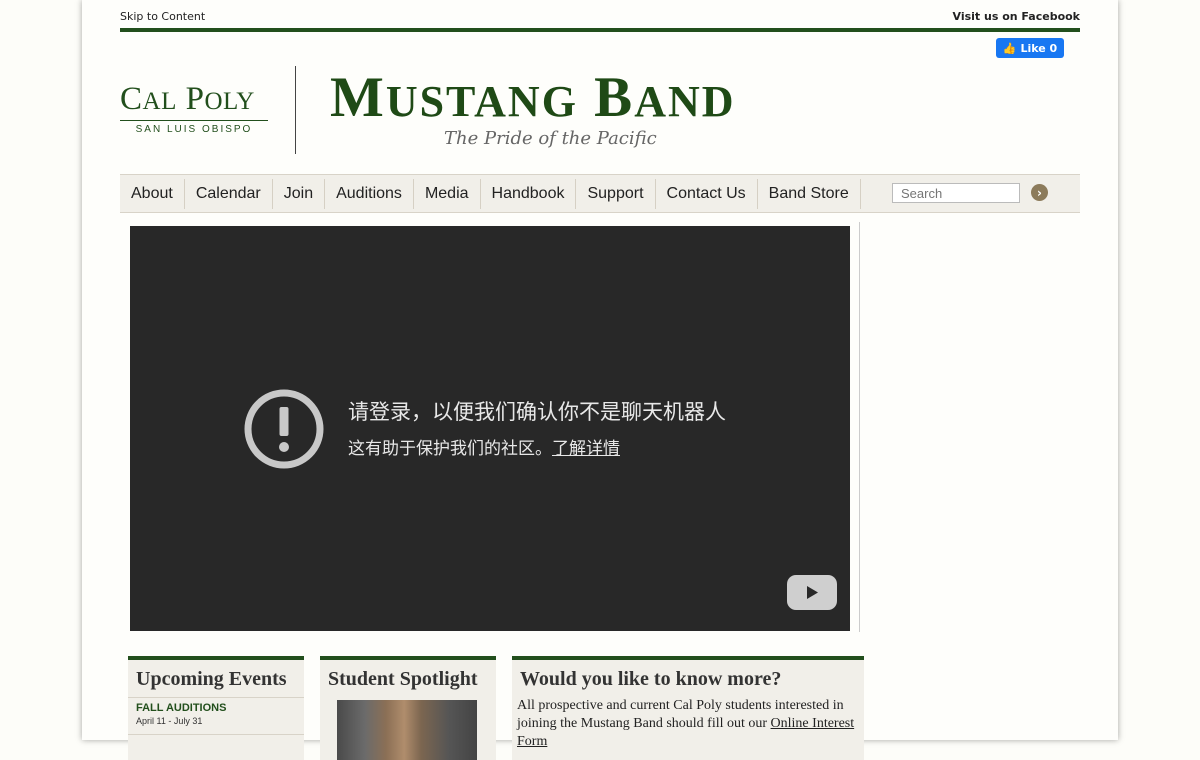  What do you see at coordinates (812, 592) in the screenshot?
I see `youtube-play-icon` at bounding box center [812, 592].